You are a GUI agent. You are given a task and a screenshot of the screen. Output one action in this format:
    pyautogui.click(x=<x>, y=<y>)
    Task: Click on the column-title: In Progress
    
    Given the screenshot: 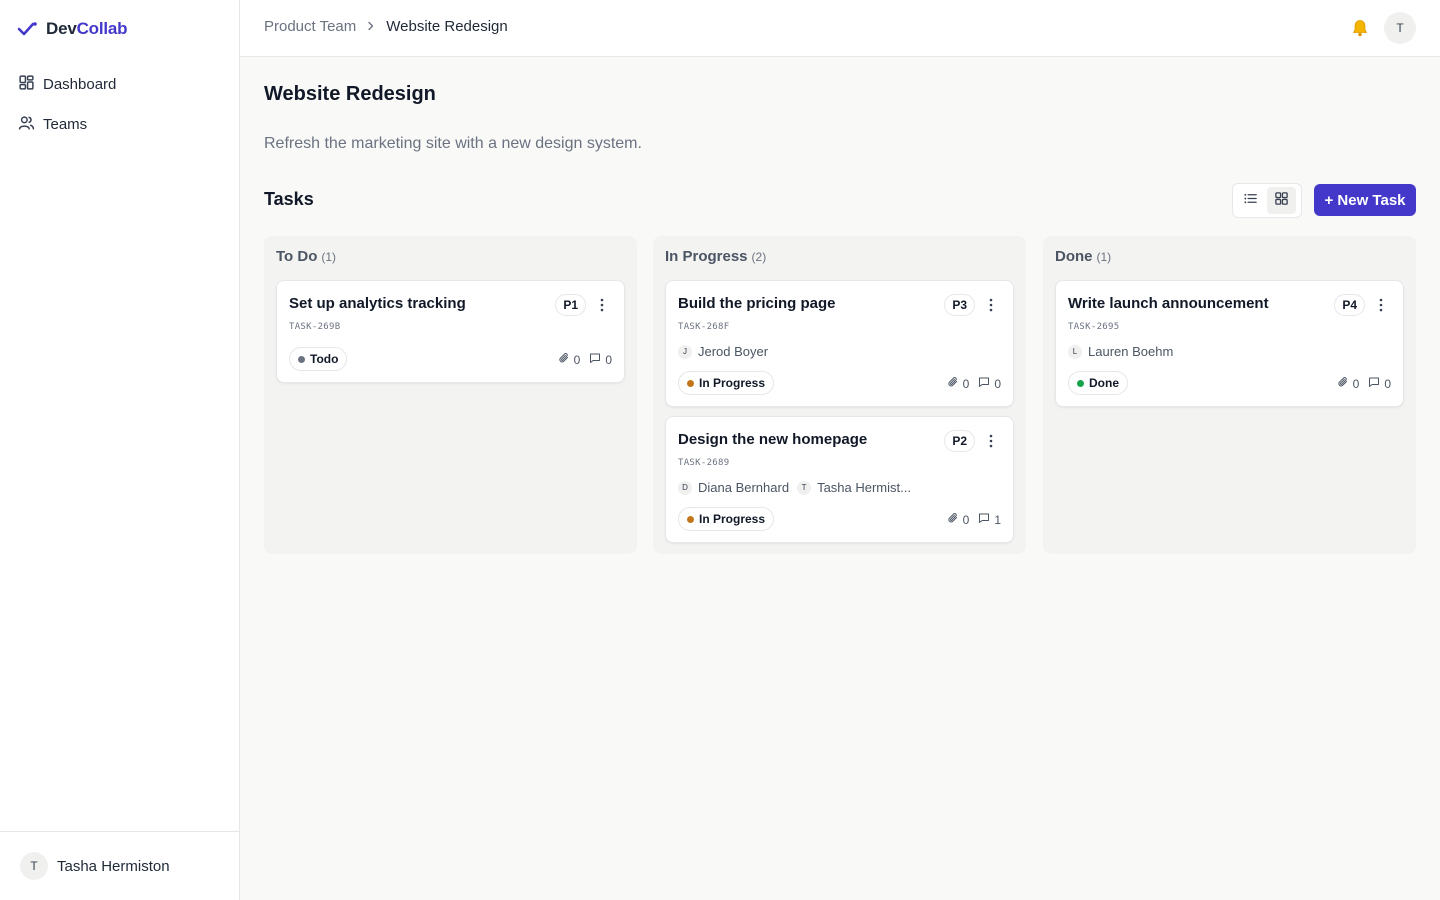 What is the action you would take?
    pyautogui.click(x=706, y=256)
    